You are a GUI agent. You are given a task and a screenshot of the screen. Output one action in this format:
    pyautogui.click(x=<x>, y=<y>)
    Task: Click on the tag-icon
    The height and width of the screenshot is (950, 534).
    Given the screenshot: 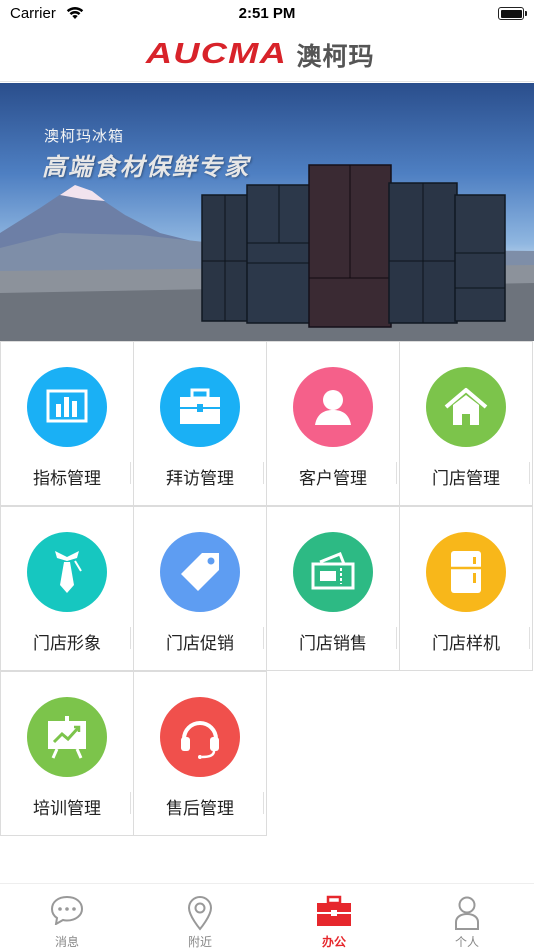 What is the action you would take?
    pyautogui.click(x=200, y=572)
    